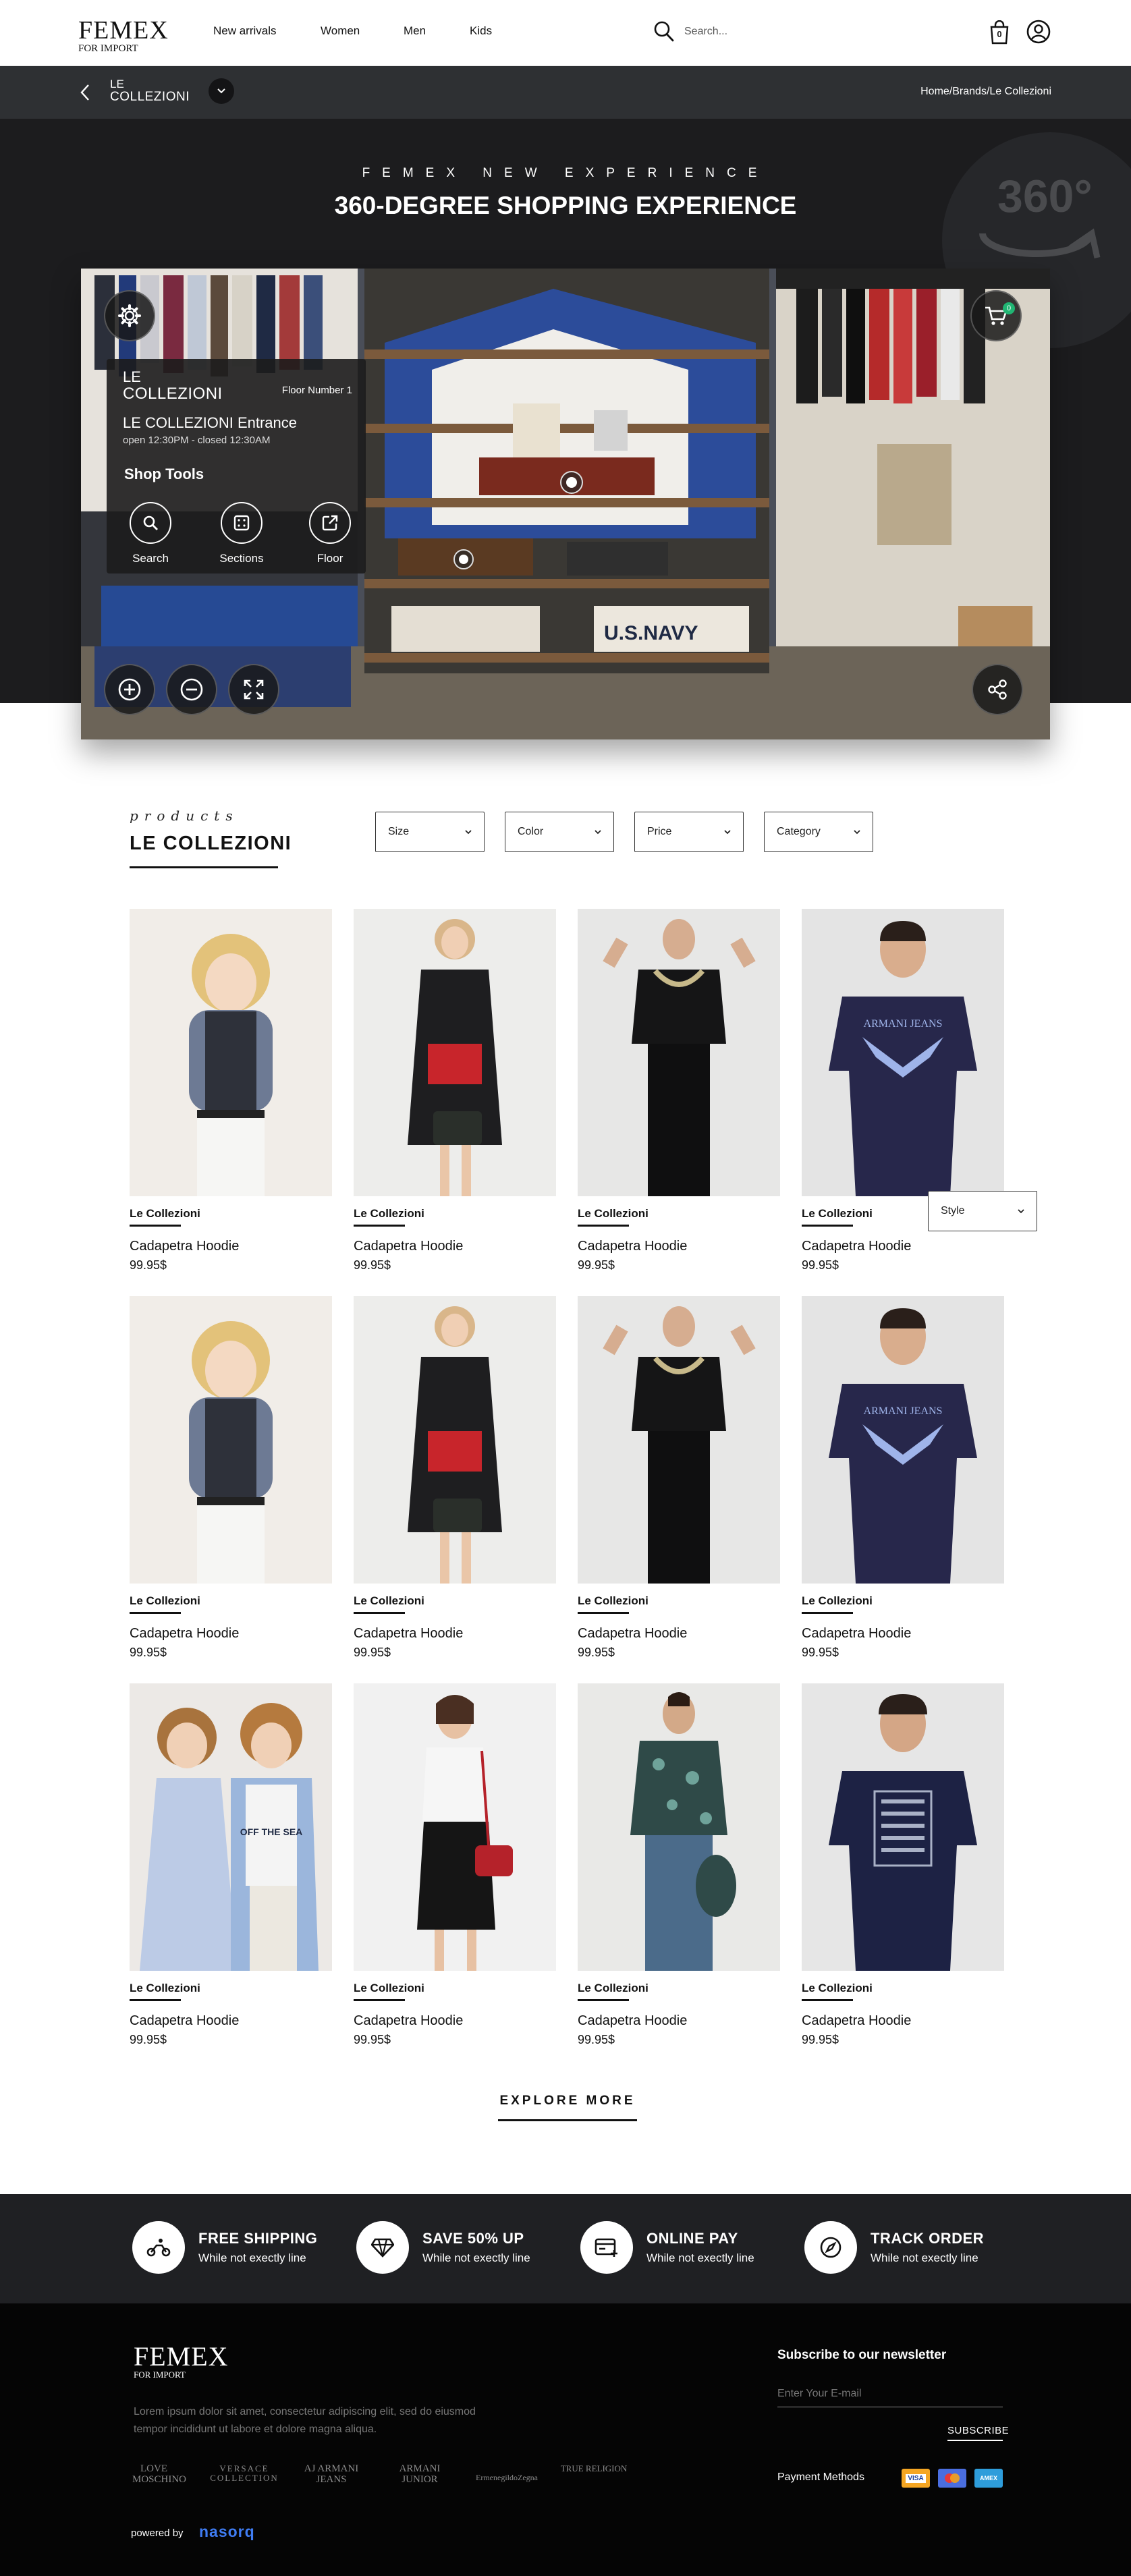 The image size is (1131, 2576). I want to click on brand-armani-jeans: AJ ARMANI JEANS, so click(331, 2474).